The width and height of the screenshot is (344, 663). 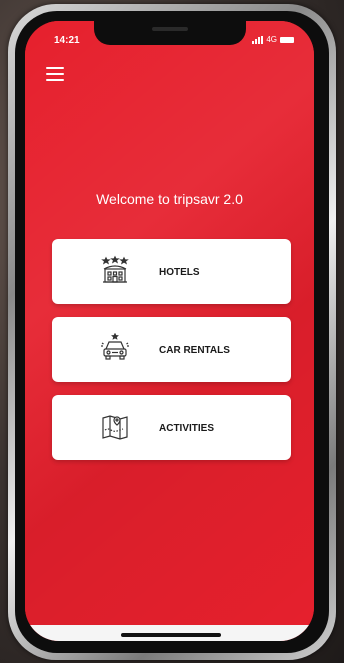 What do you see at coordinates (258, 39) in the screenshot?
I see `signal-icon` at bounding box center [258, 39].